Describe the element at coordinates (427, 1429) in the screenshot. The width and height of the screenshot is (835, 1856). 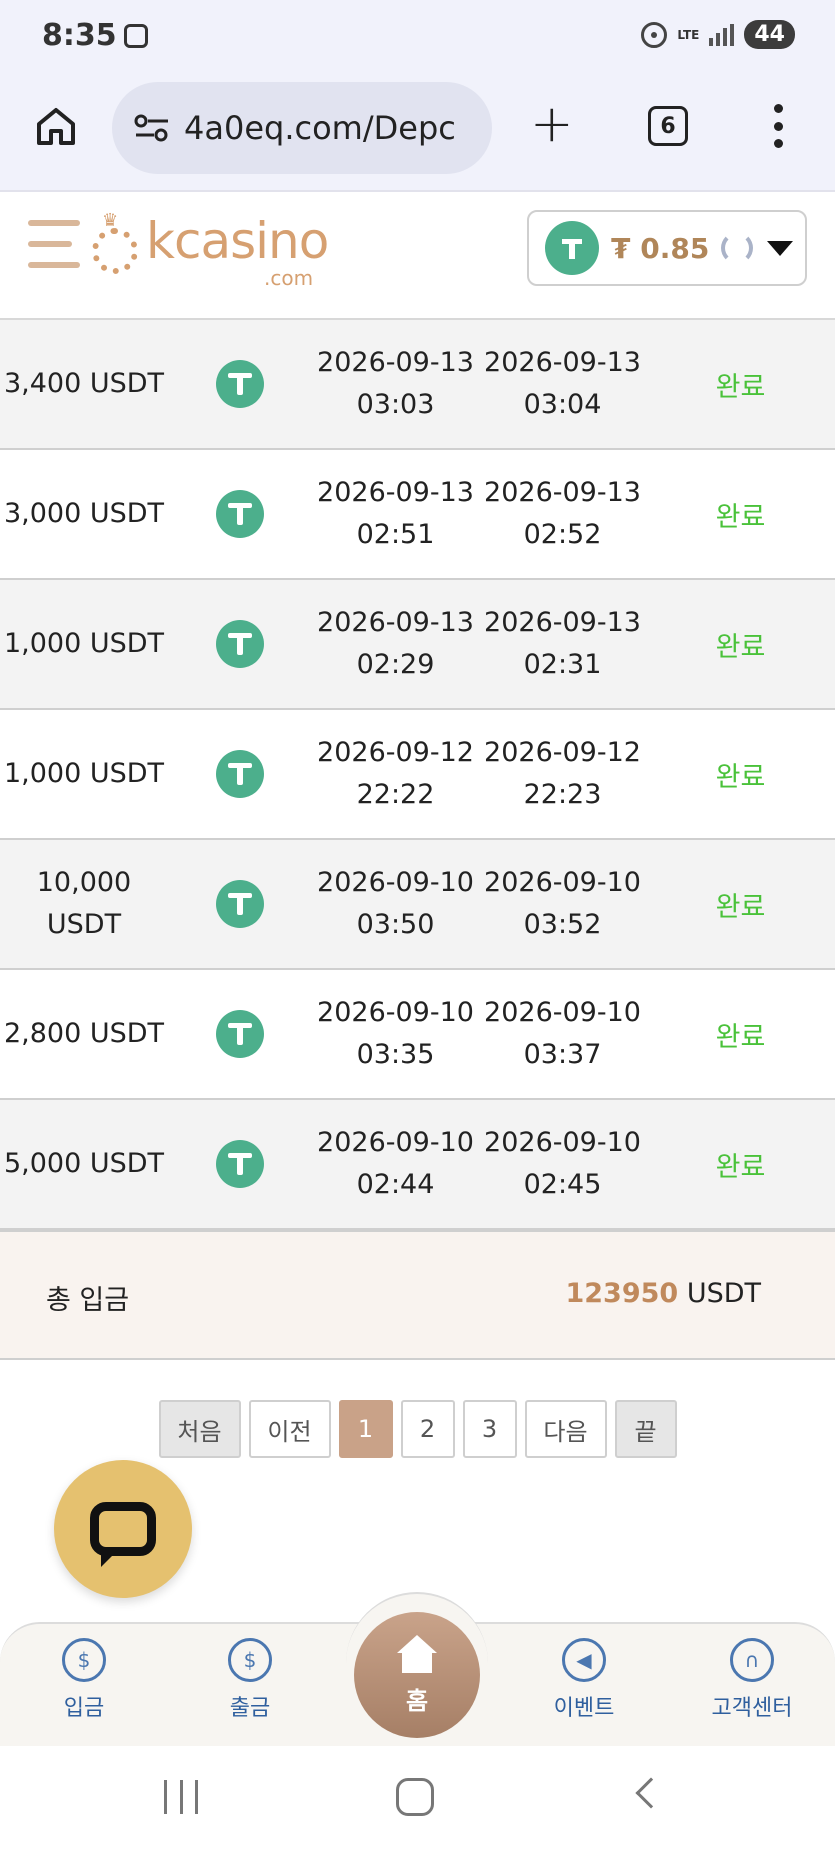
I see `page-2-button: 2` at that location.